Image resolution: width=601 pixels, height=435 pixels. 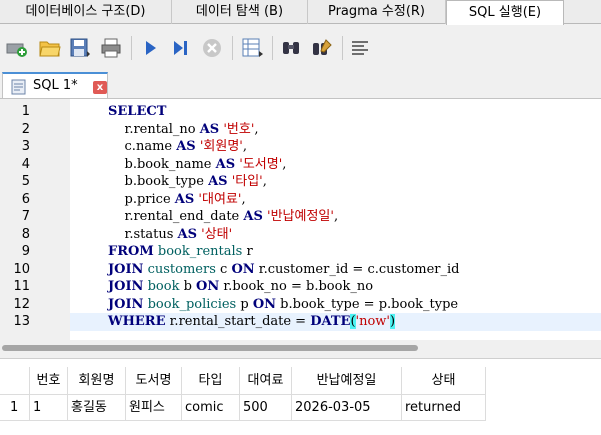 What do you see at coordinates (86, 12) in the screenshot?
I see `tab-database-structure: 데이터베이스 구조(D)` at bounding box center [86, 12].